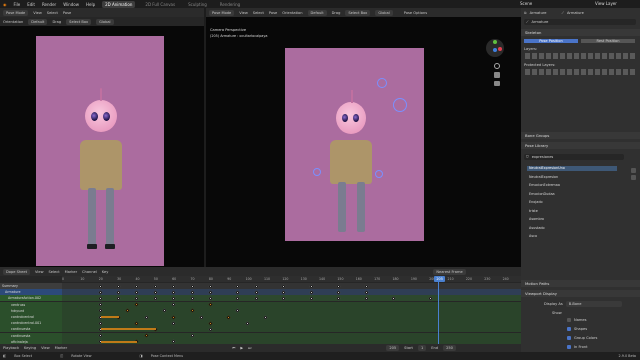  I want to click on camera-view-icon, so click(497, 83).